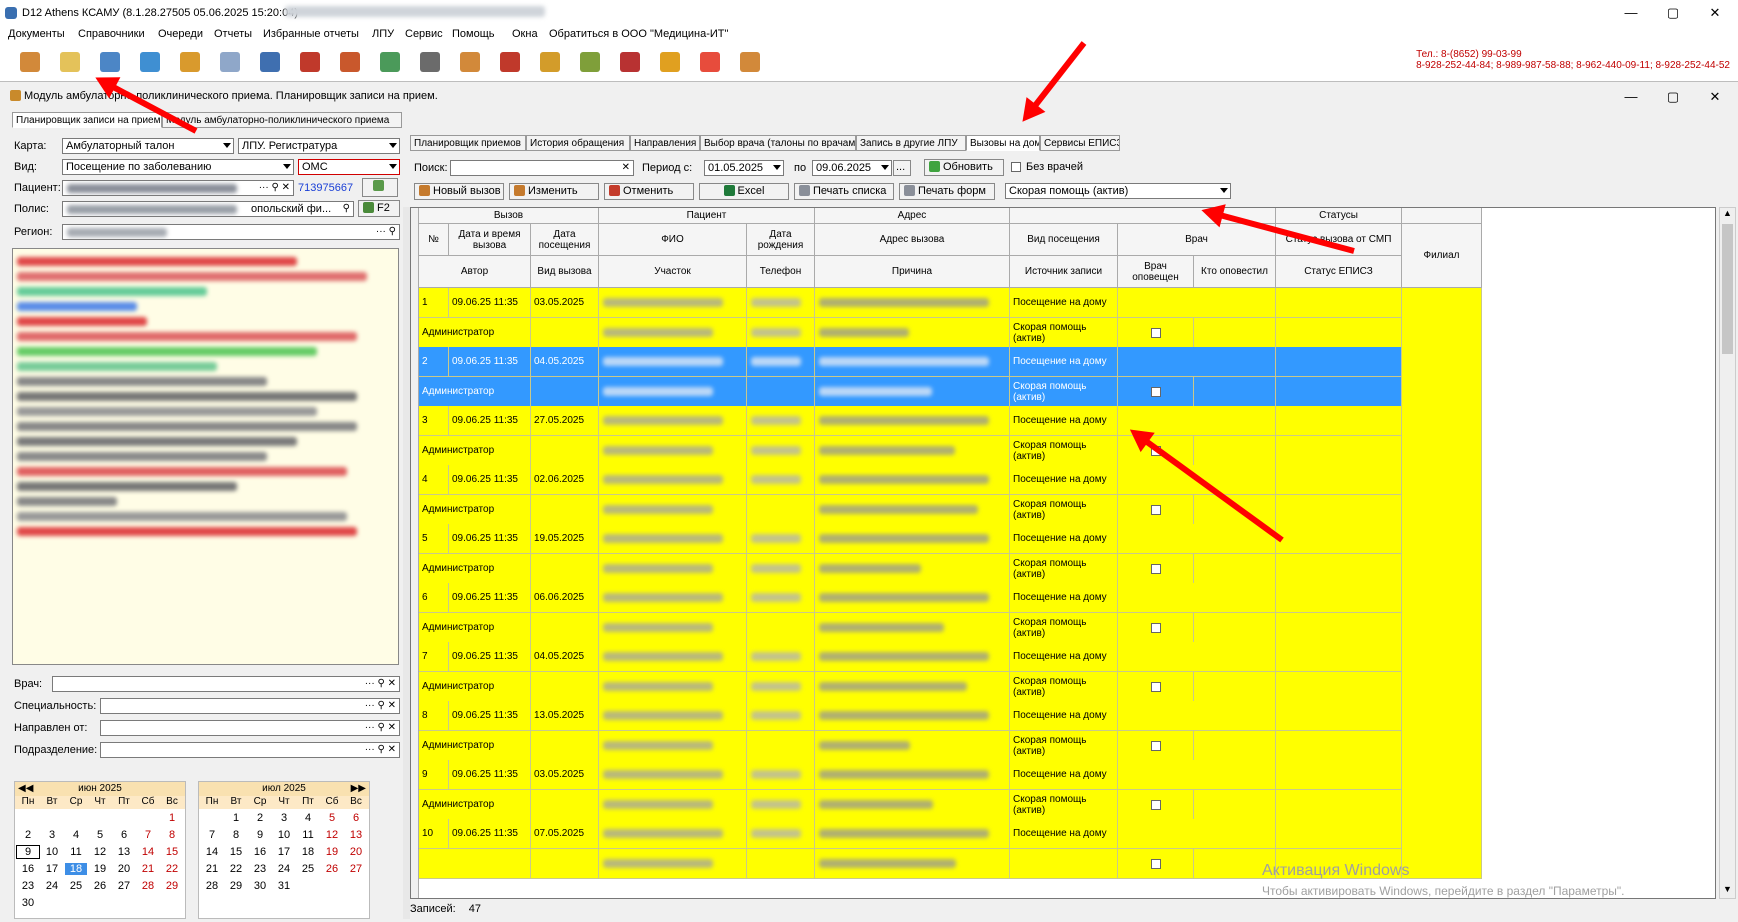 The image size is (1738, 922). Describe the element at coordinates (284, 852) in the screenshot. I see `calendar-day: 17` at that location.